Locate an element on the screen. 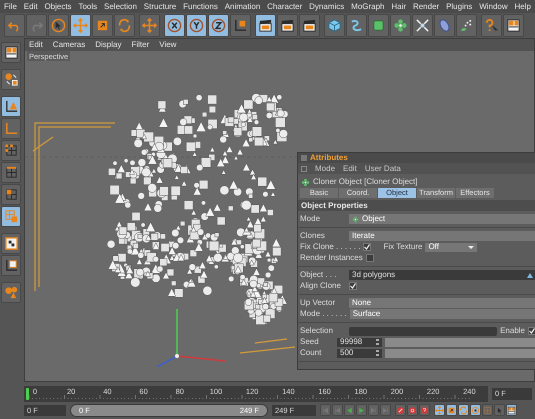 Image resolution: width=535 pixels, height=419 pixels. menu-item: Help is located at coordinates (522, 6).